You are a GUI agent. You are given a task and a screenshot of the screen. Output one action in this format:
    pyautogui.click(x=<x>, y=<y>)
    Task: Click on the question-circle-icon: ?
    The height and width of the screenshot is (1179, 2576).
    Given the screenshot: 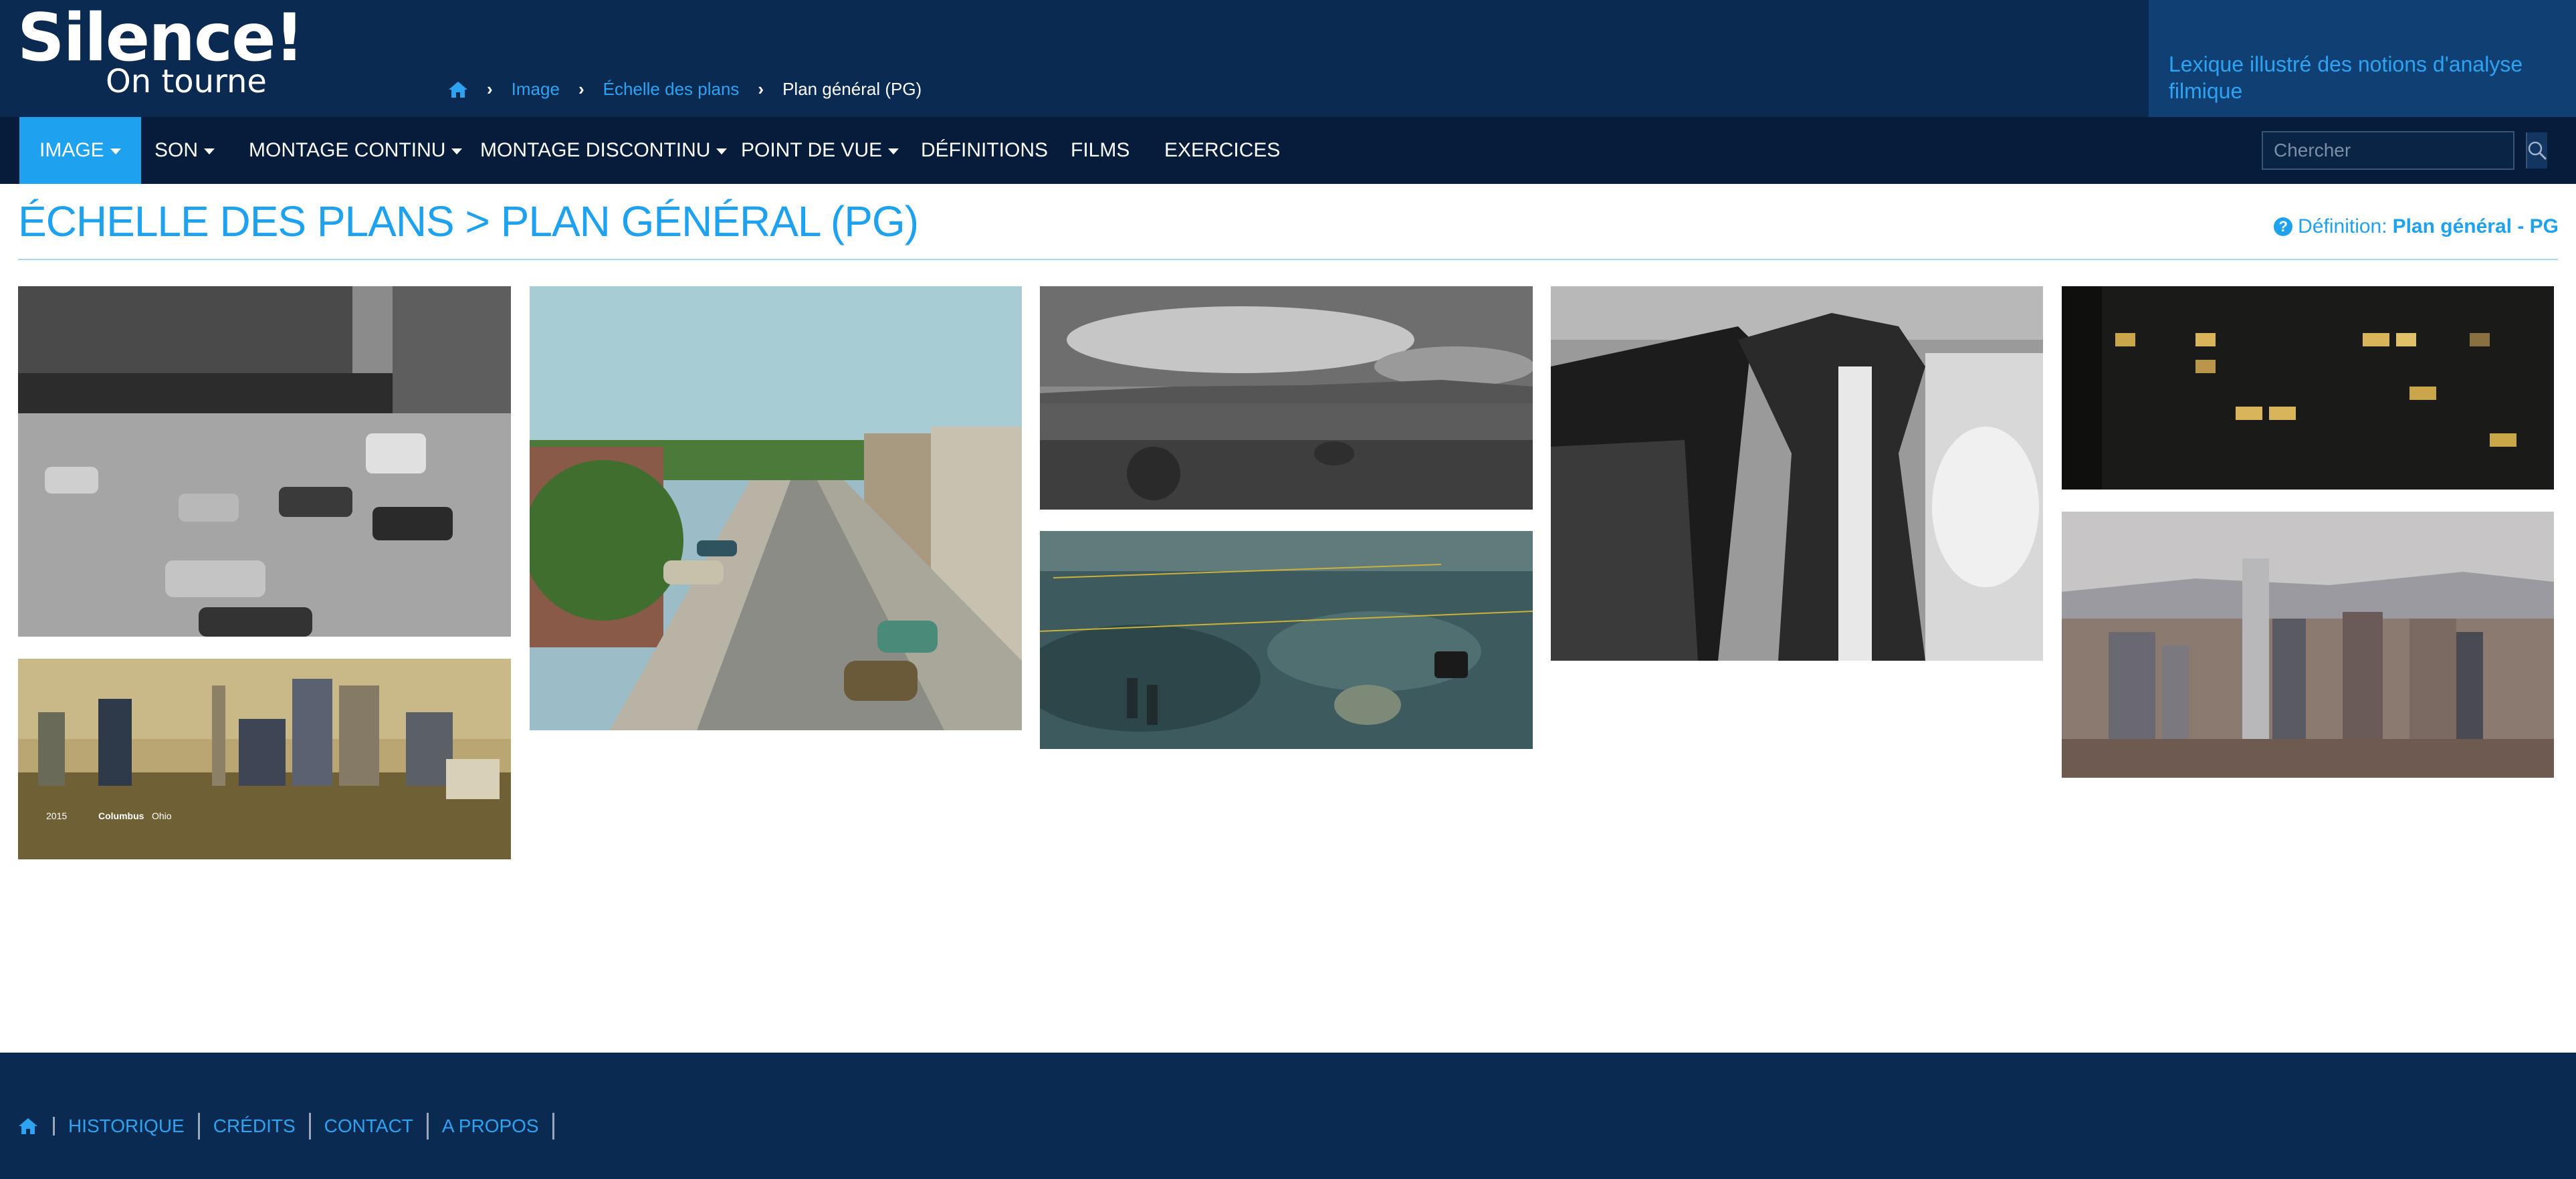 What is the action you would take?
    pyautogui.click(x=2283, y=226)
    